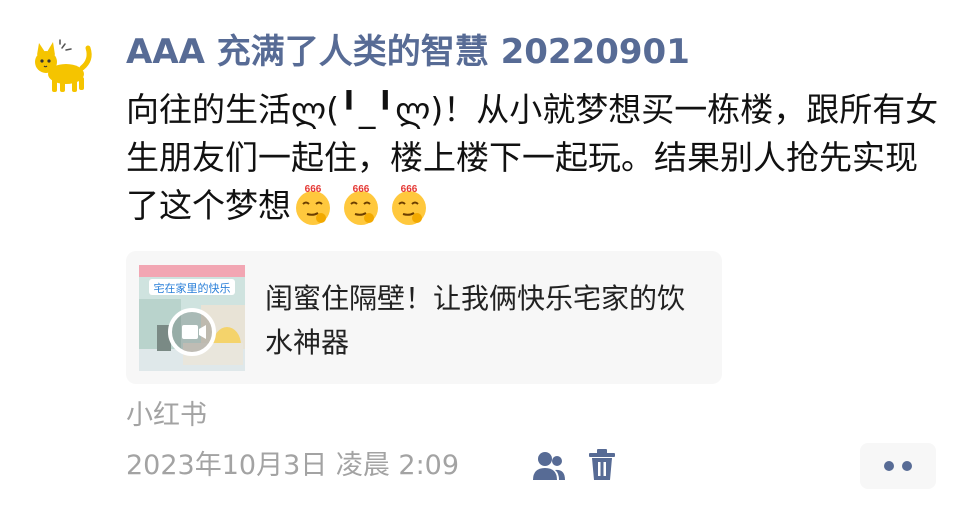 The width and height of the screenshot is (960, 519). Describe the element at coordinates (898, 466) in the screenshot. I see `more-button` at that location.